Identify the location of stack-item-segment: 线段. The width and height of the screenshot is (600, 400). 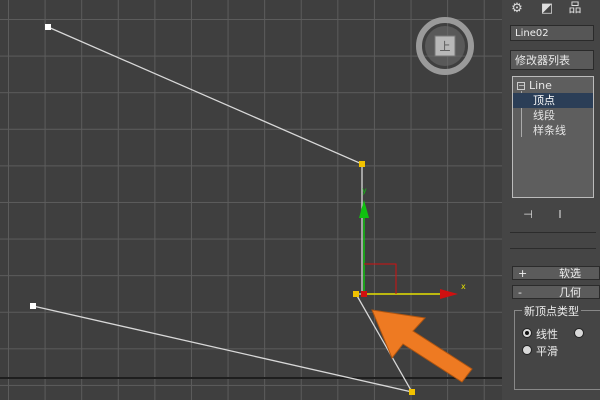
(544, 115).